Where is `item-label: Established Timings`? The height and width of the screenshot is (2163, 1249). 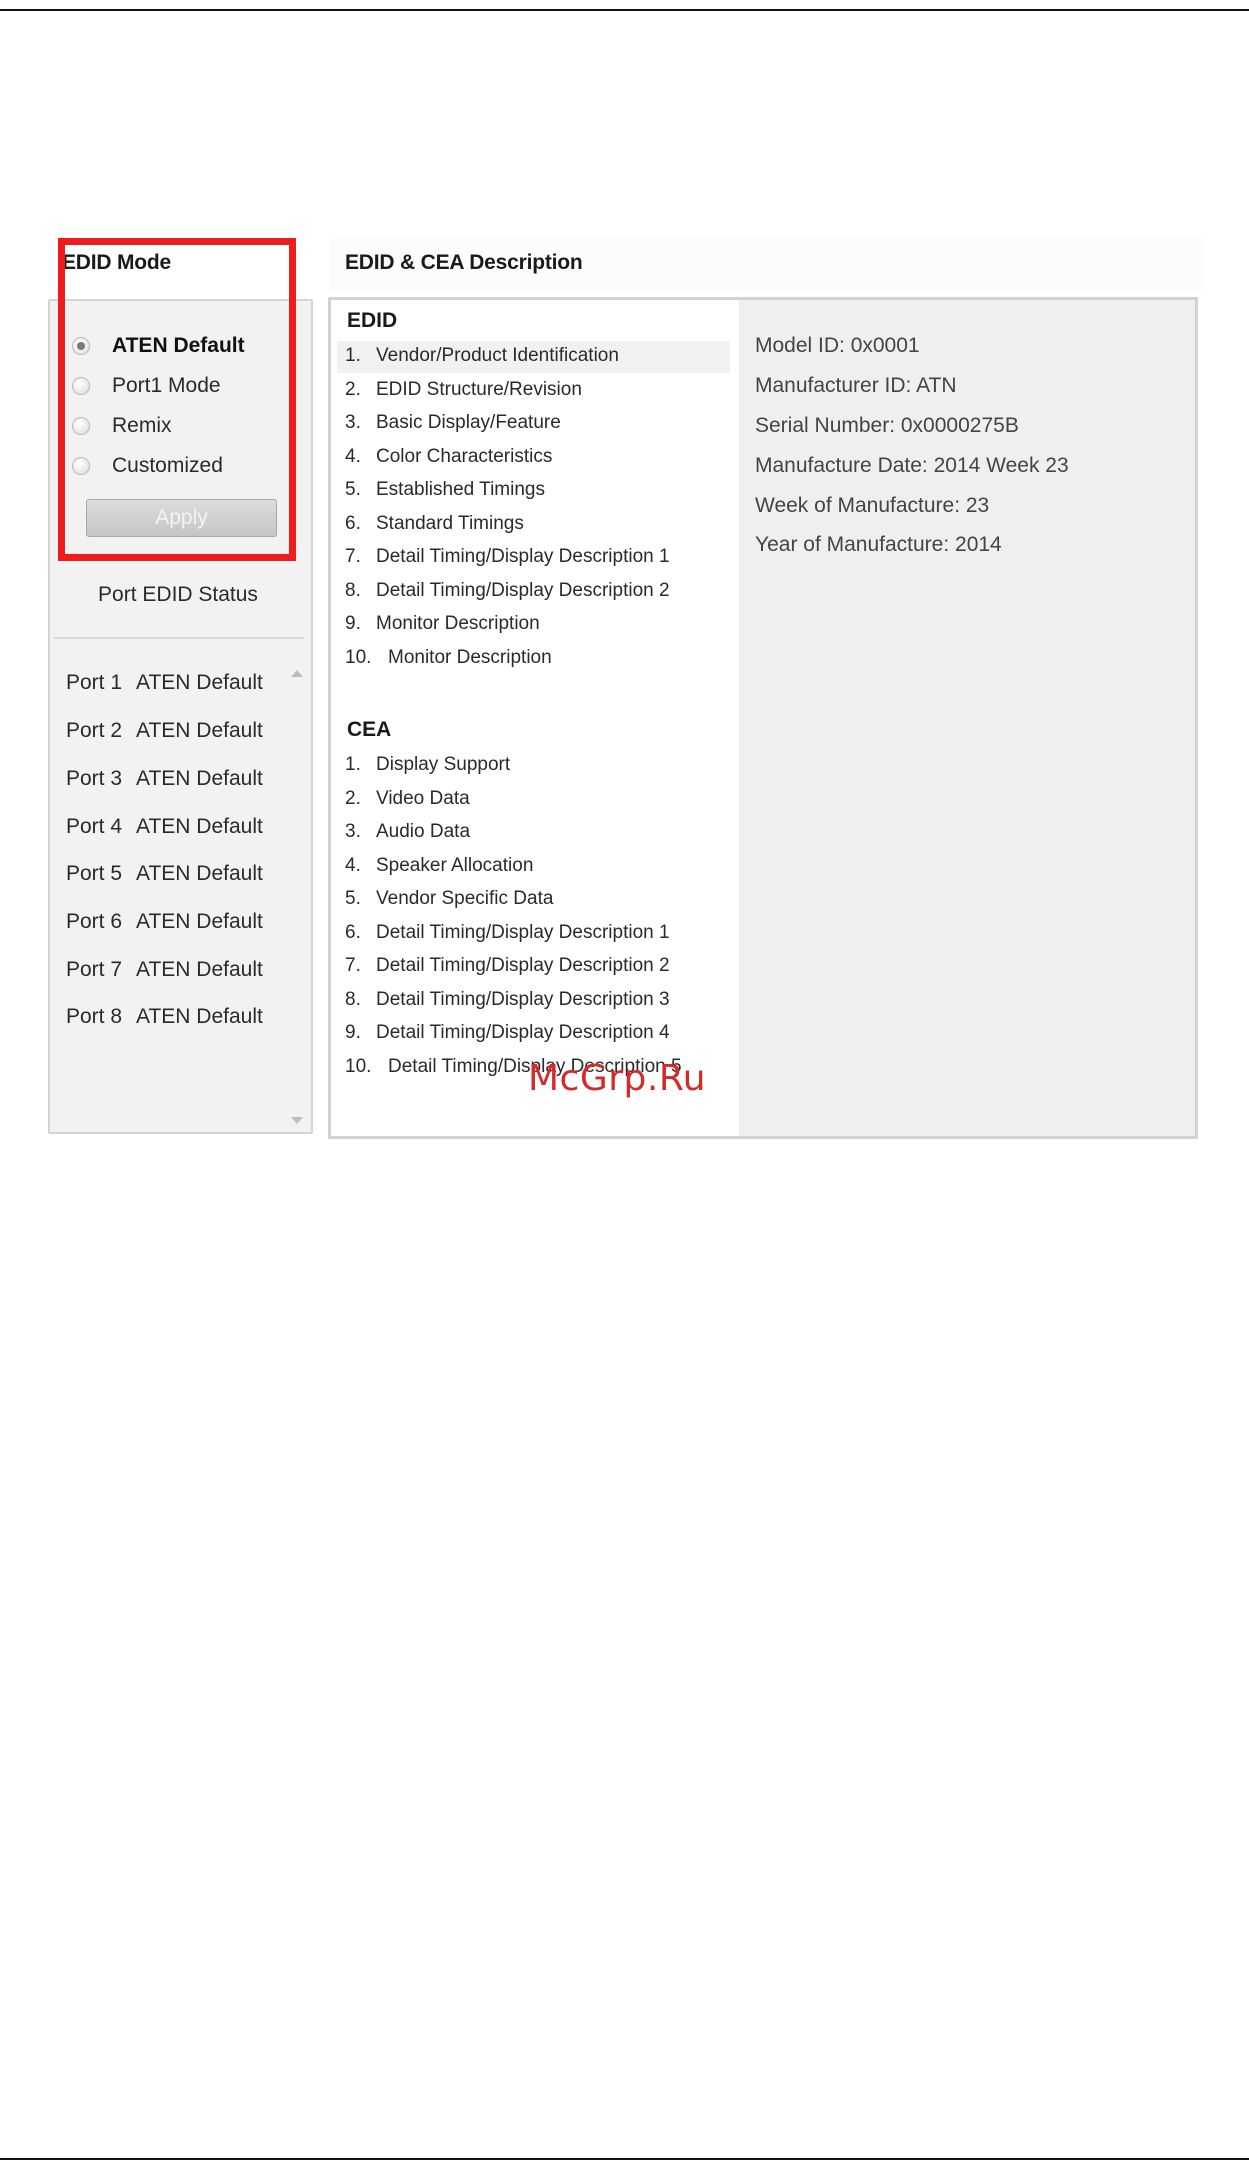
item-label: Established Timings is located at coordinates (460, 489).